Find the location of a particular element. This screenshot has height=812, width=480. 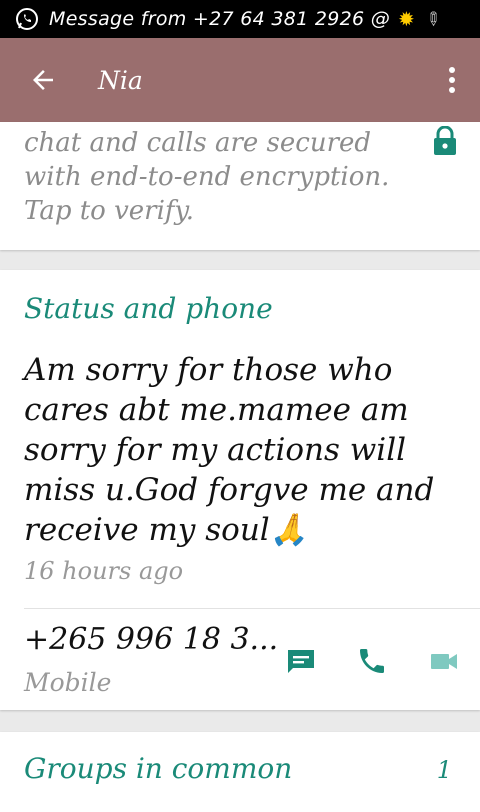

message-icon is located at coordinates (301, 661).